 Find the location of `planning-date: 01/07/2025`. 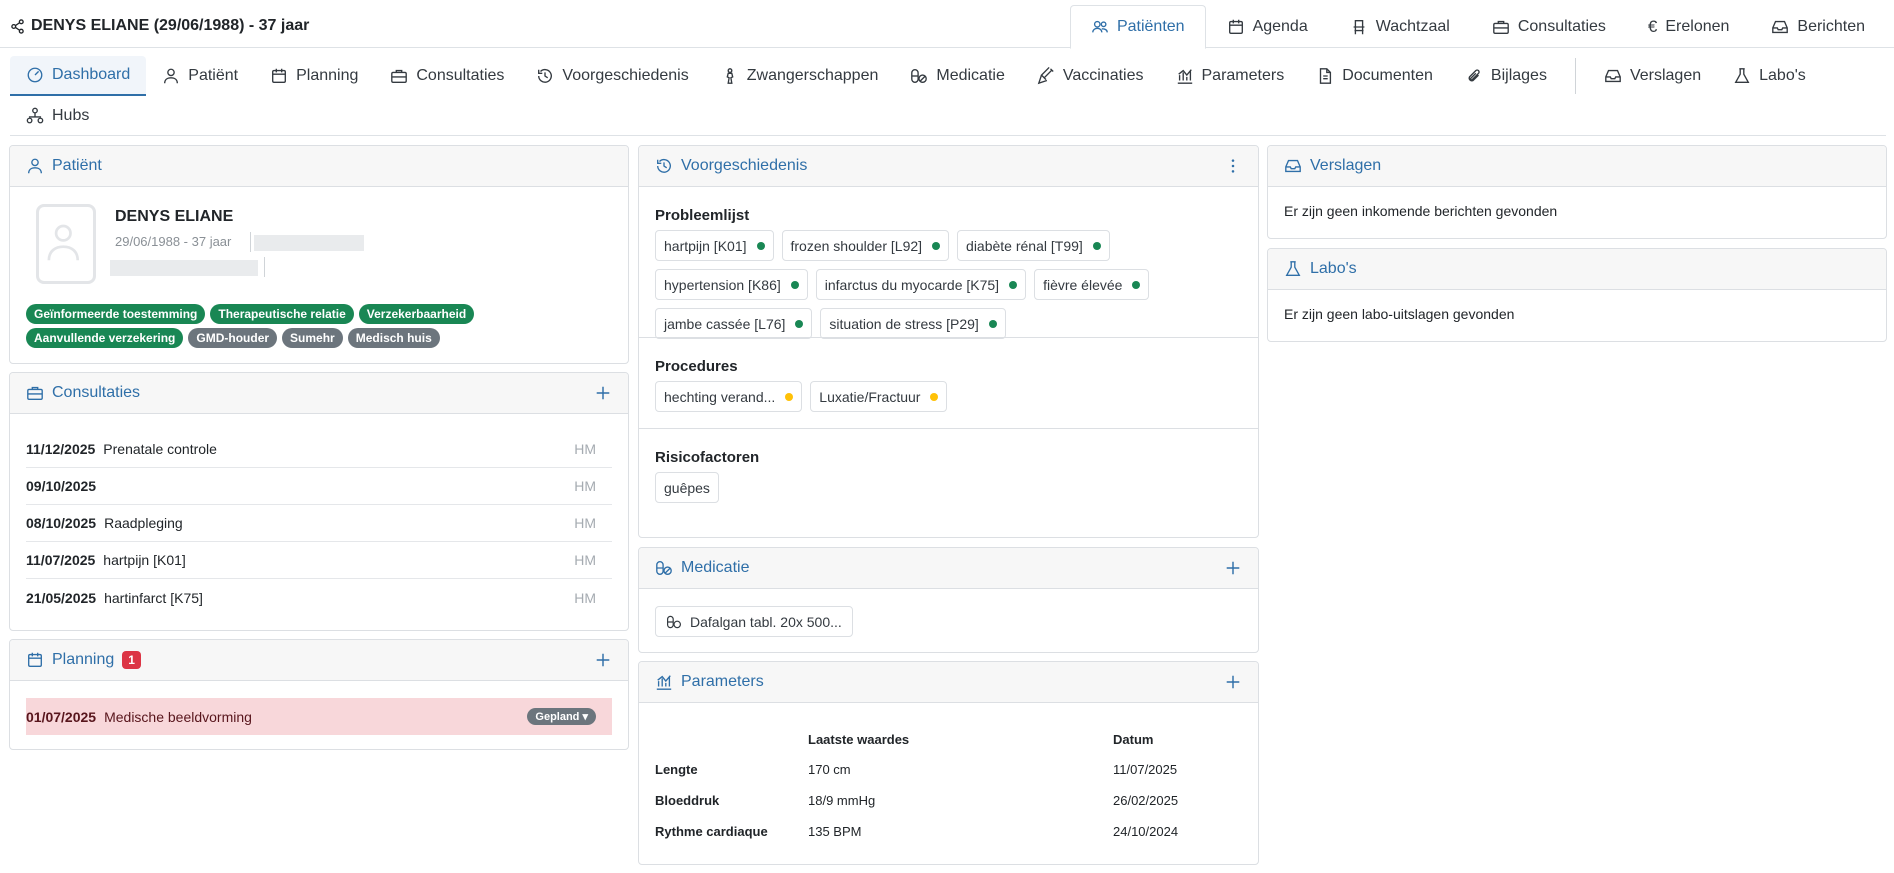

planning-date: 01/07/2025 is located at coordinates (61, 716).